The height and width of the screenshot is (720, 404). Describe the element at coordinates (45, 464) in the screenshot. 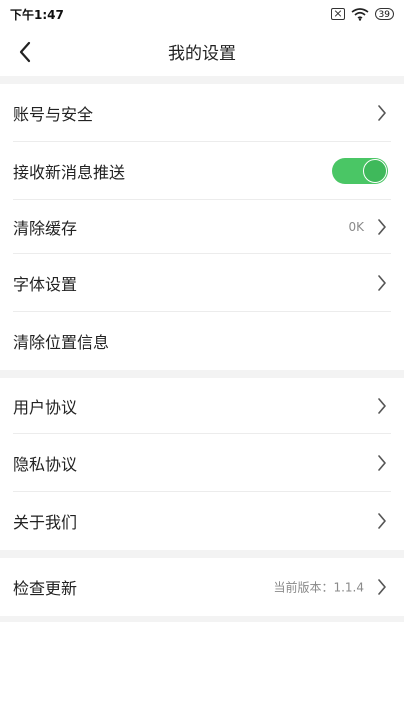

I see `privacy-agreement-label: 隐私协议` at that location.